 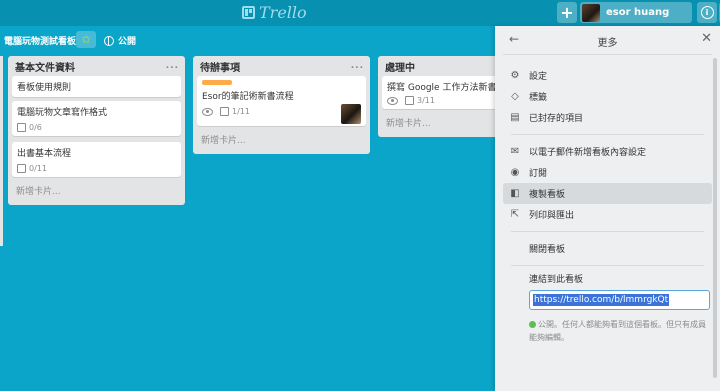 What do you see at coordinates (547, 250) in the screenshot?
I see `menu-item-label: 關閉看板` at bounding box center [547, 250].